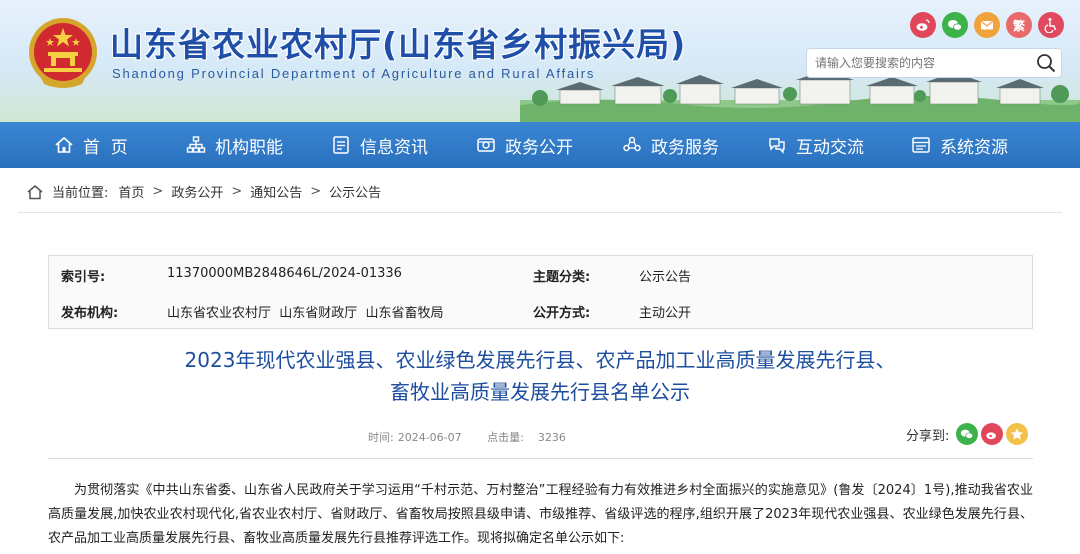 Image resolution: width=1080 pixels, height=554 pixels. I want to click on national-emblem-icon, so click(63, 53).